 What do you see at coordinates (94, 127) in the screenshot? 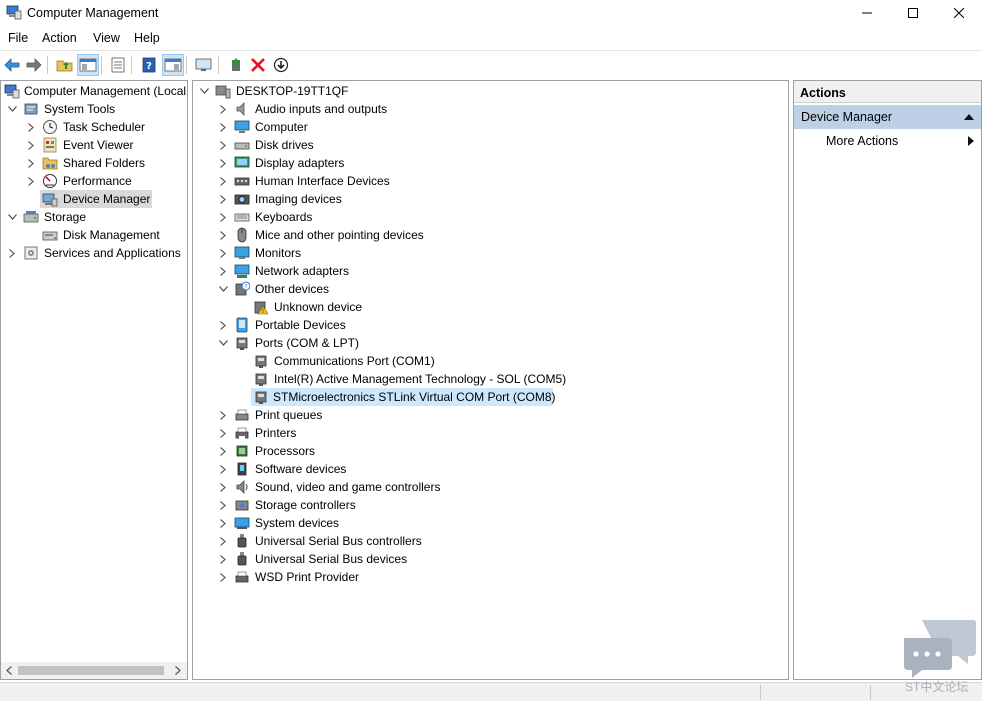
I see `tree-item-task-scheduler: Task Scheduler` at bounding box center [94, 127].